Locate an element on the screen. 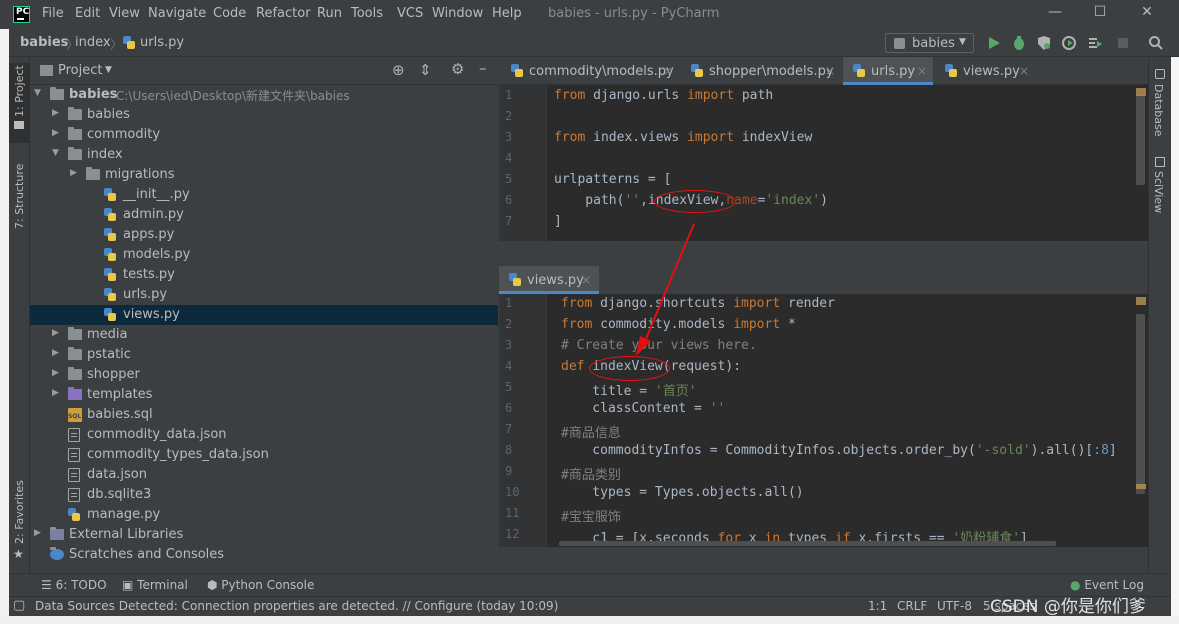 The image size is (1179, 624). caret-position: 1:1 is located at coordinates (877, 606).